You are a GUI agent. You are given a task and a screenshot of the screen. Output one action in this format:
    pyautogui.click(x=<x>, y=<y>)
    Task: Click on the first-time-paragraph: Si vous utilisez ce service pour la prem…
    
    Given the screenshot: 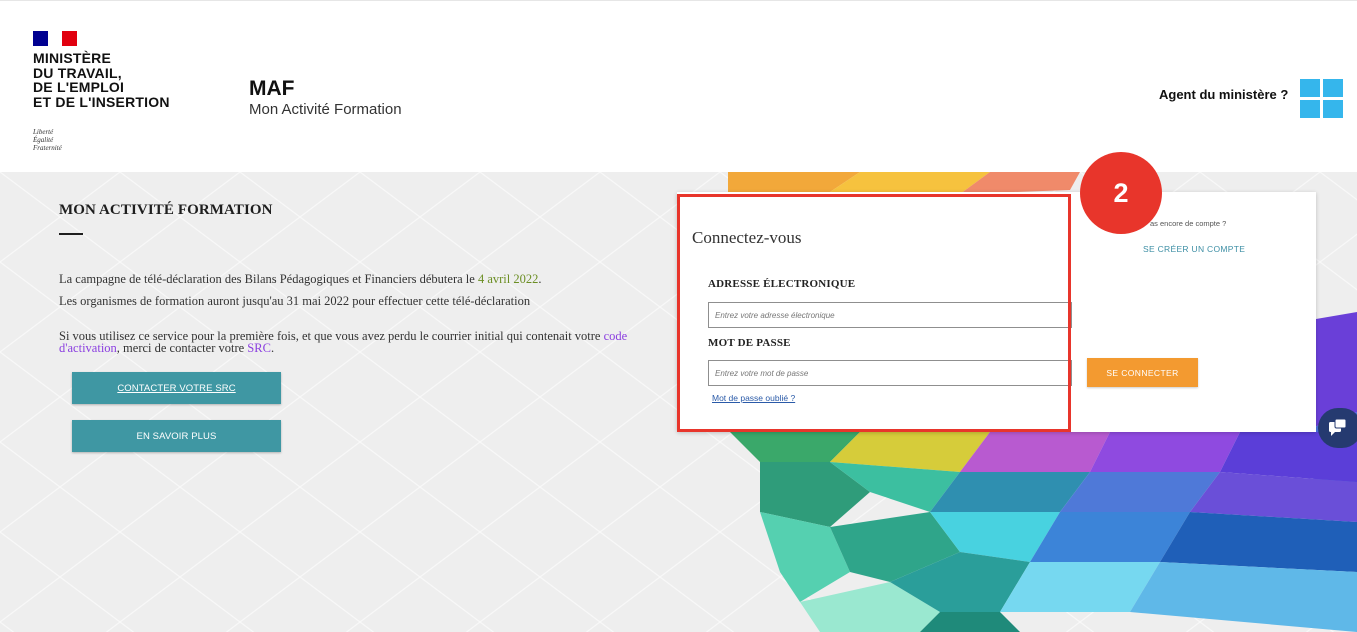 What is the action you would take?
    pyautogui.click(x=369, y=342)
    